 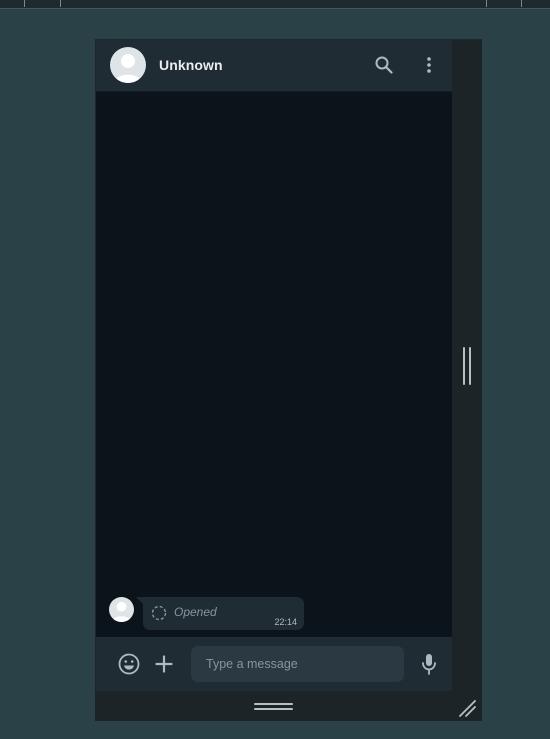 I want to click on voice-button, so click(x=429, y=664).